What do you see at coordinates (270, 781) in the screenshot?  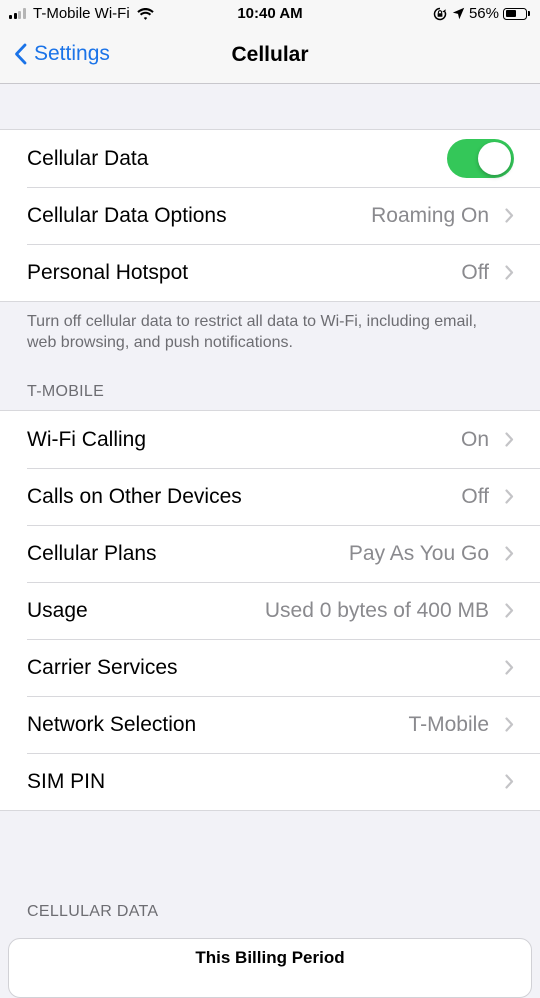 I see `row-sim-pin: SIM PIN` at bounding box center [270, 781].